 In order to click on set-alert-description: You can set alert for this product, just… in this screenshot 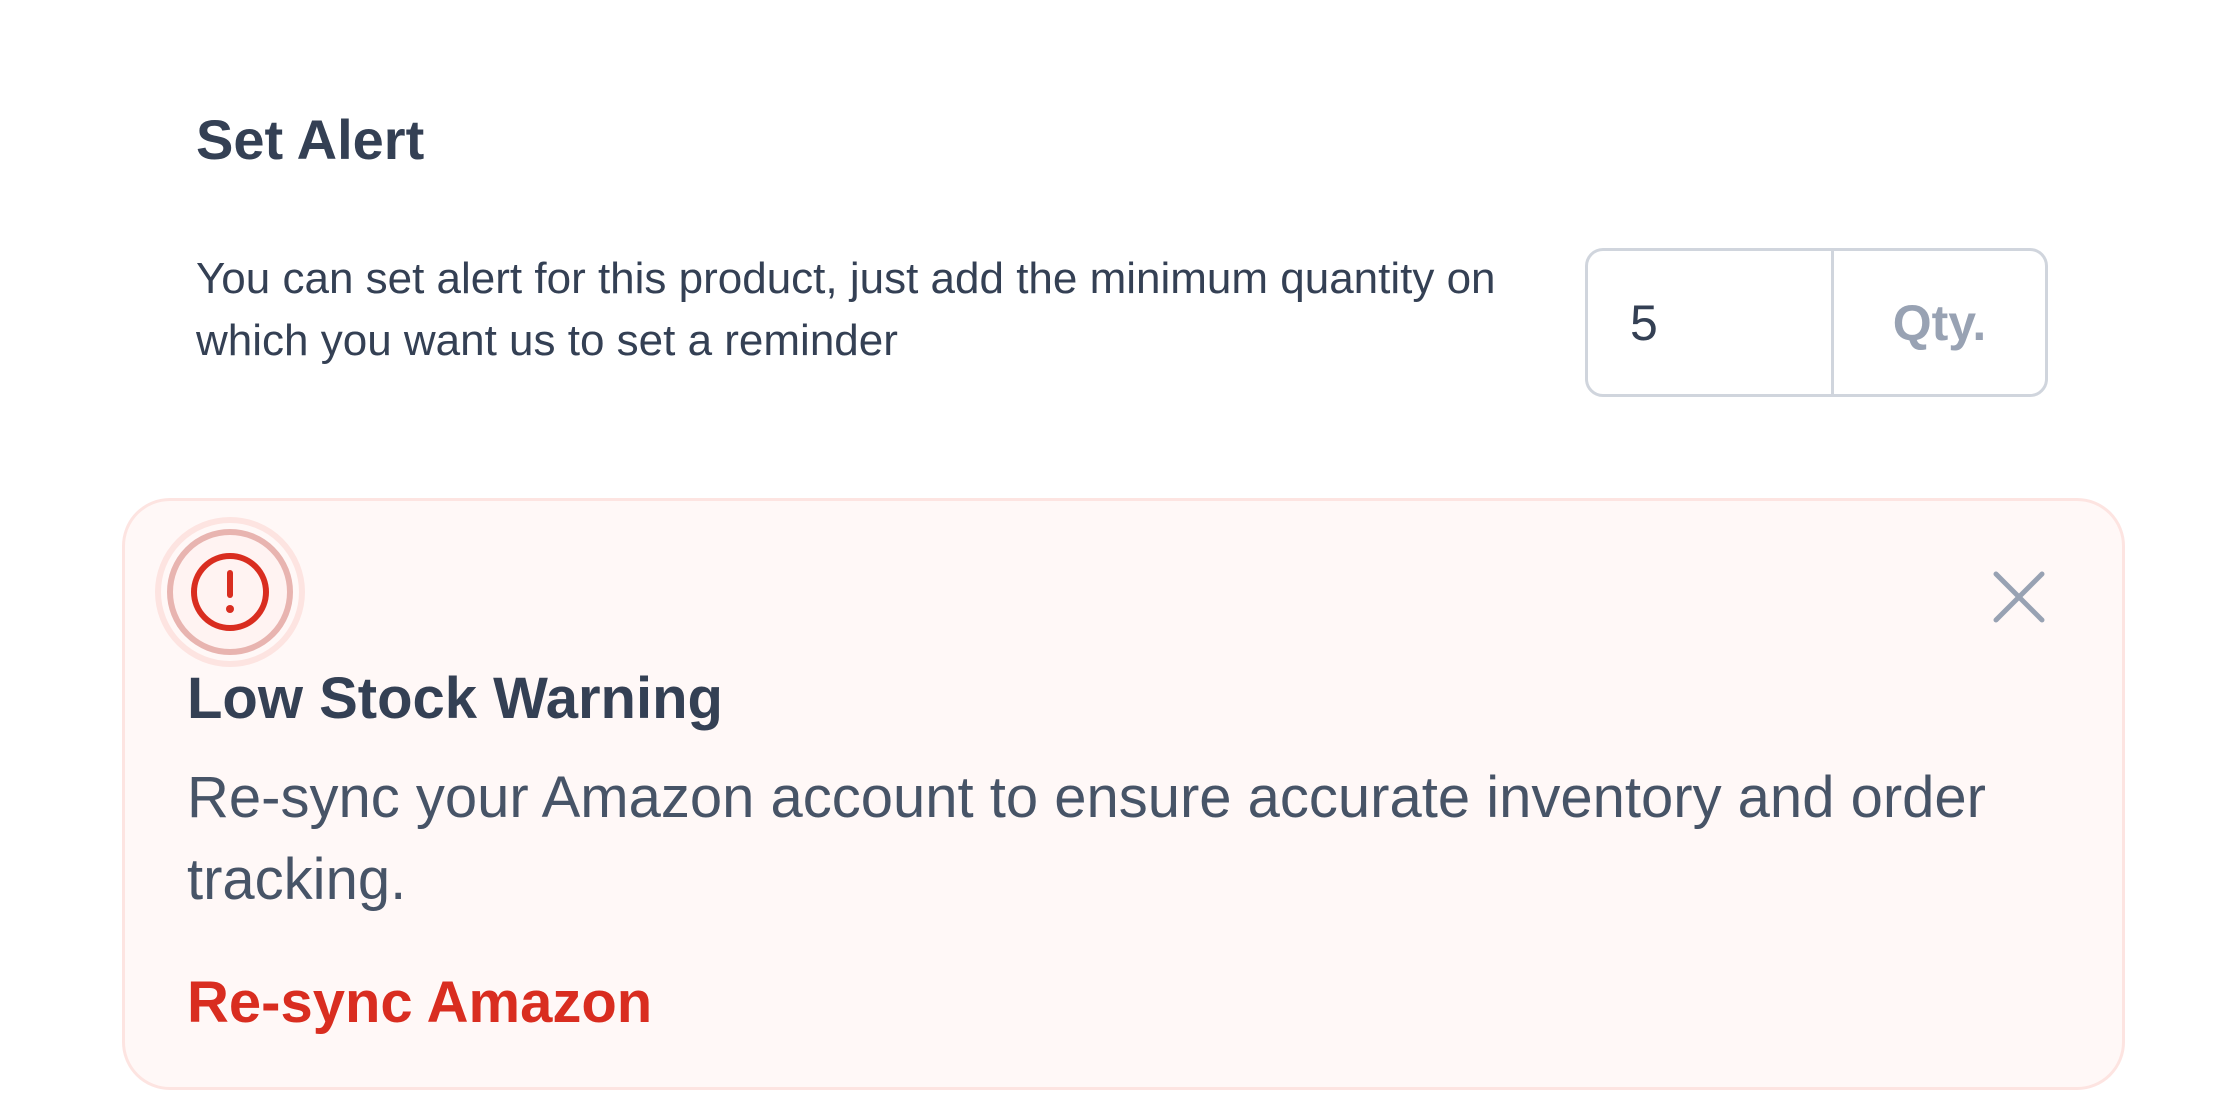, I will do `click(846, 309)`.